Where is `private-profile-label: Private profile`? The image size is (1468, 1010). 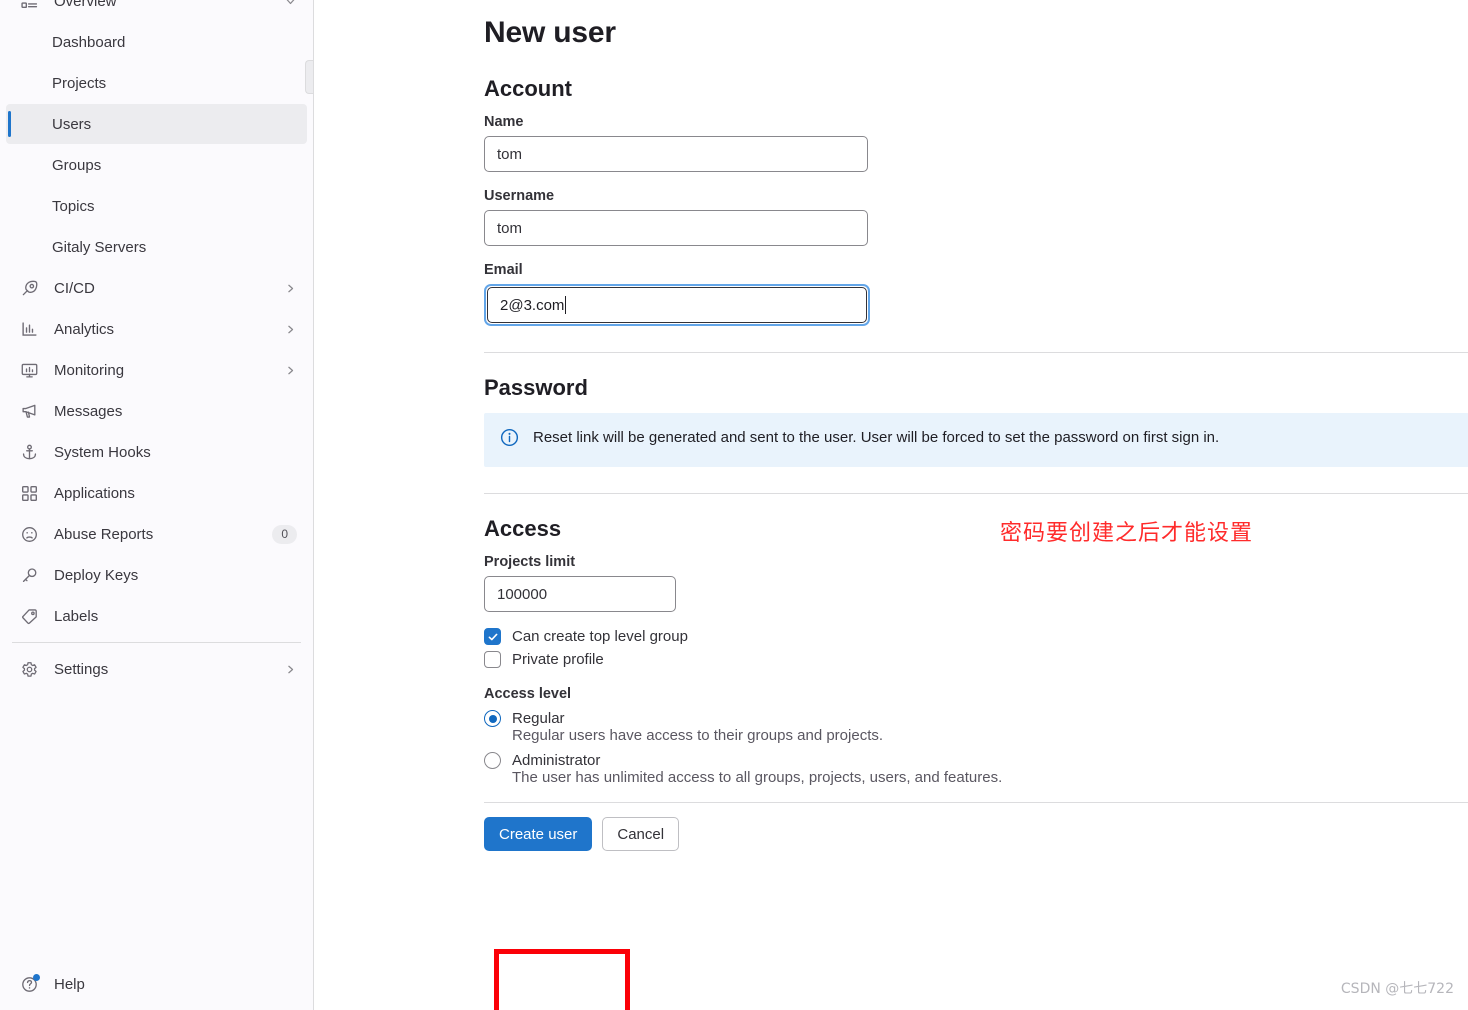 private-profile-label: Private profile is located at coordinates (558, 659).